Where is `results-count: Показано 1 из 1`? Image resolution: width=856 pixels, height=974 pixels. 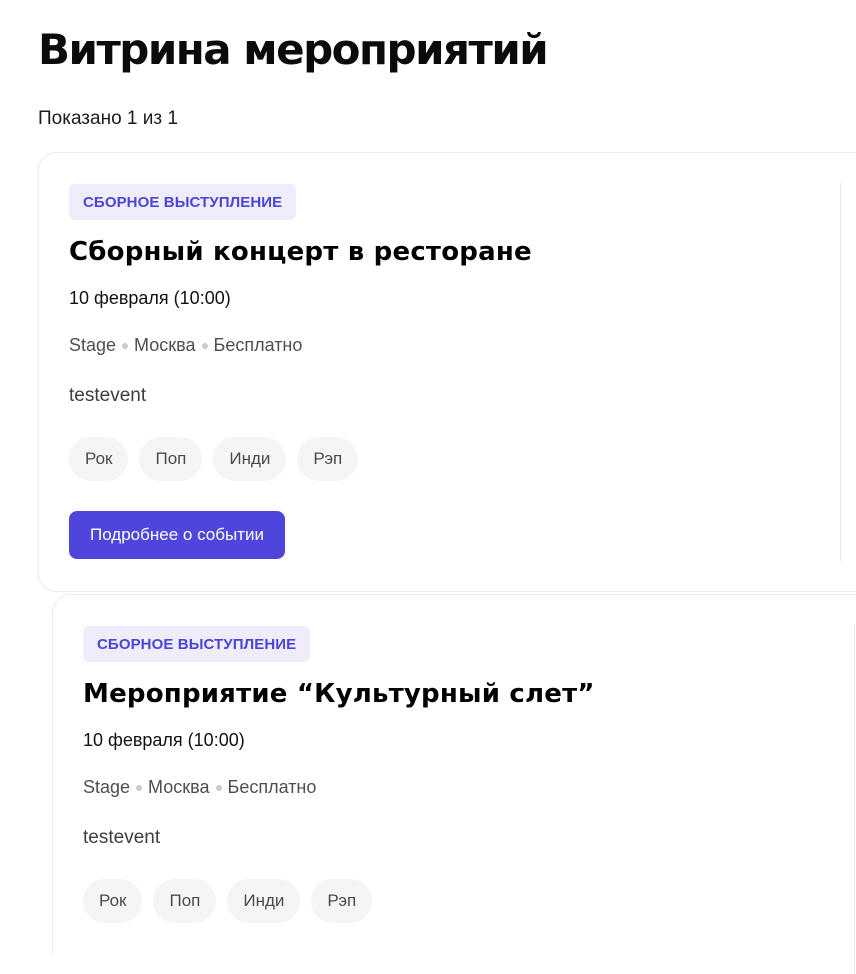
results-count: Показано 1 из 1 is located at coordinates (108, 118).